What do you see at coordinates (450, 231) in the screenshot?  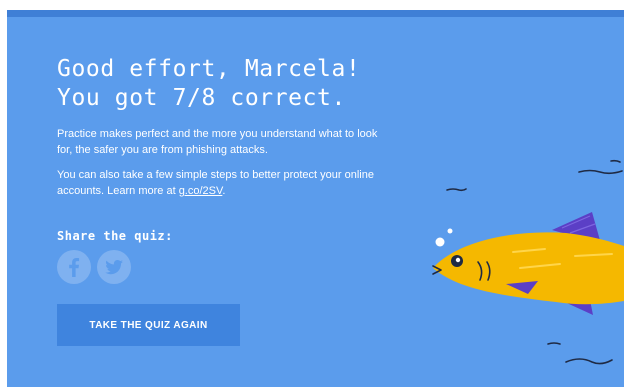 I see `bubble-small` at bounding box center [450, 231].